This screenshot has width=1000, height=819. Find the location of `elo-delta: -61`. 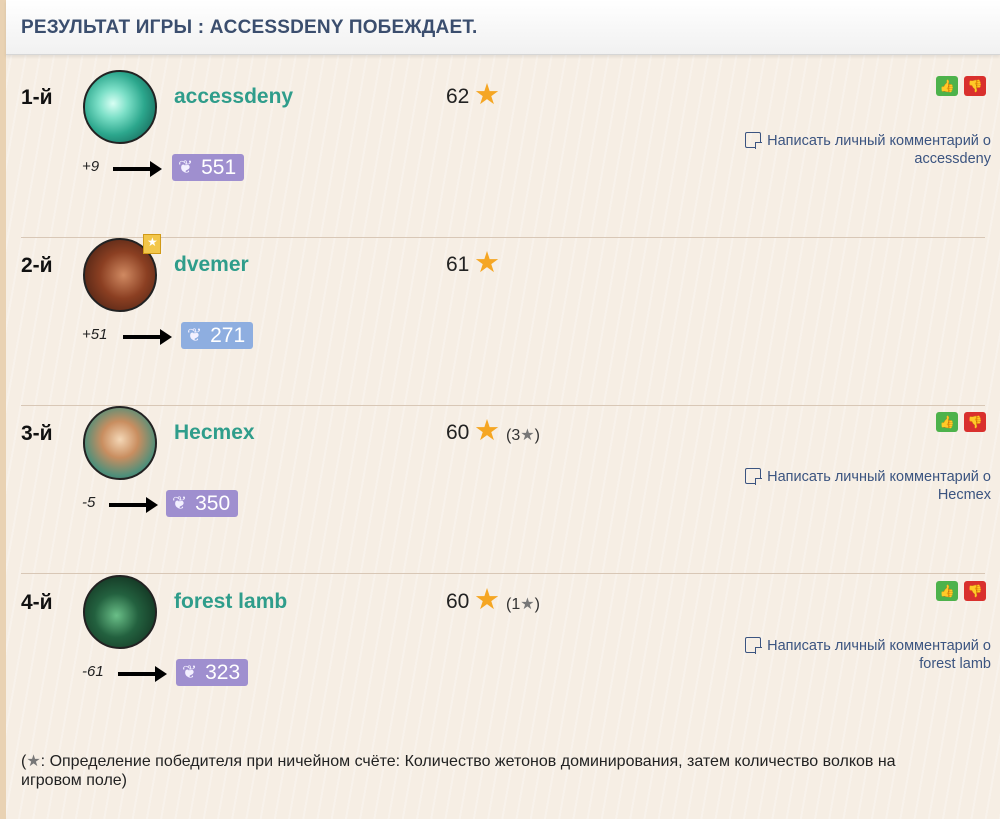

elo-delta: -61 is located at coordinates (93, 671).